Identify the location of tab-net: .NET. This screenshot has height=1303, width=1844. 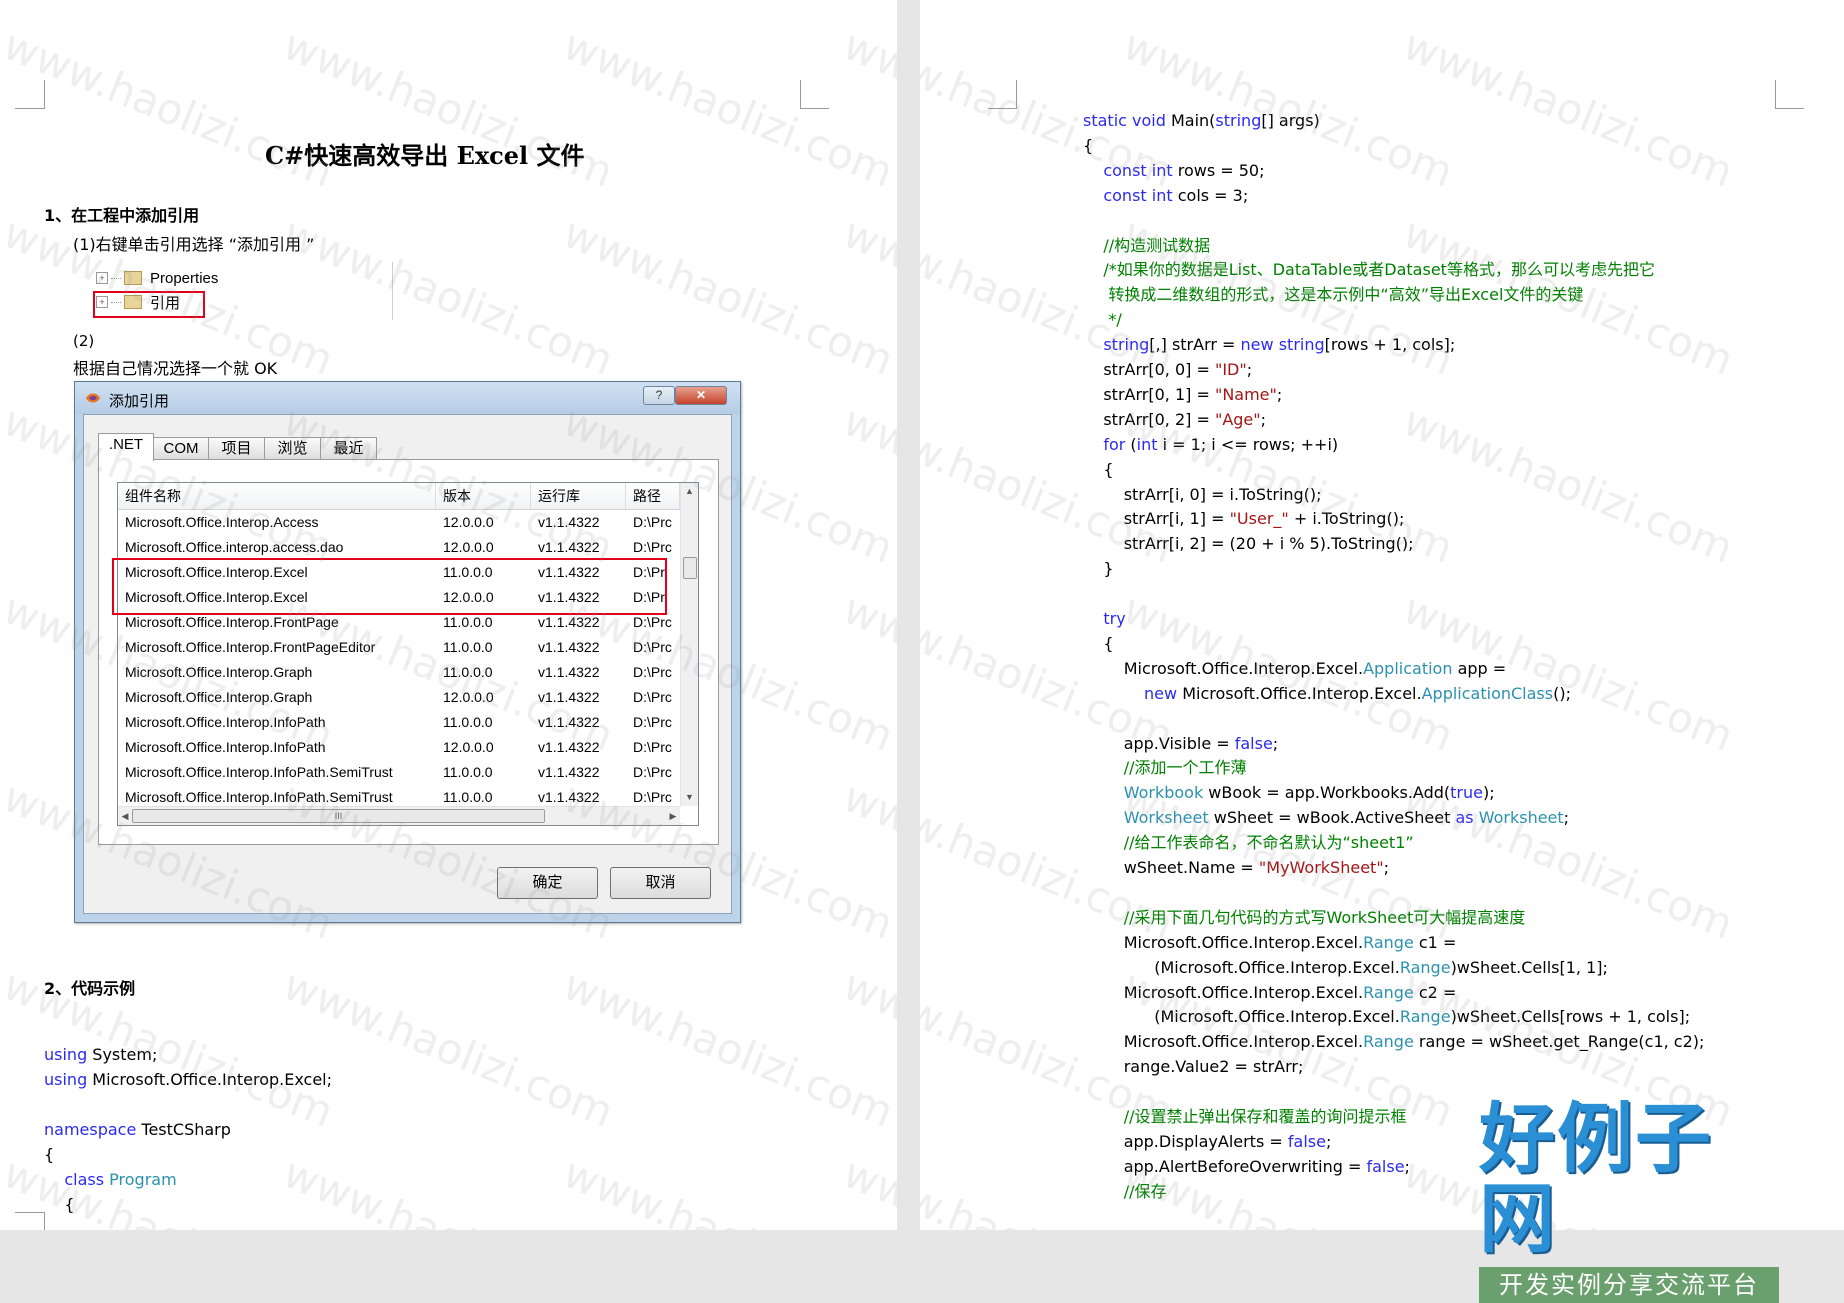
(126, 447).